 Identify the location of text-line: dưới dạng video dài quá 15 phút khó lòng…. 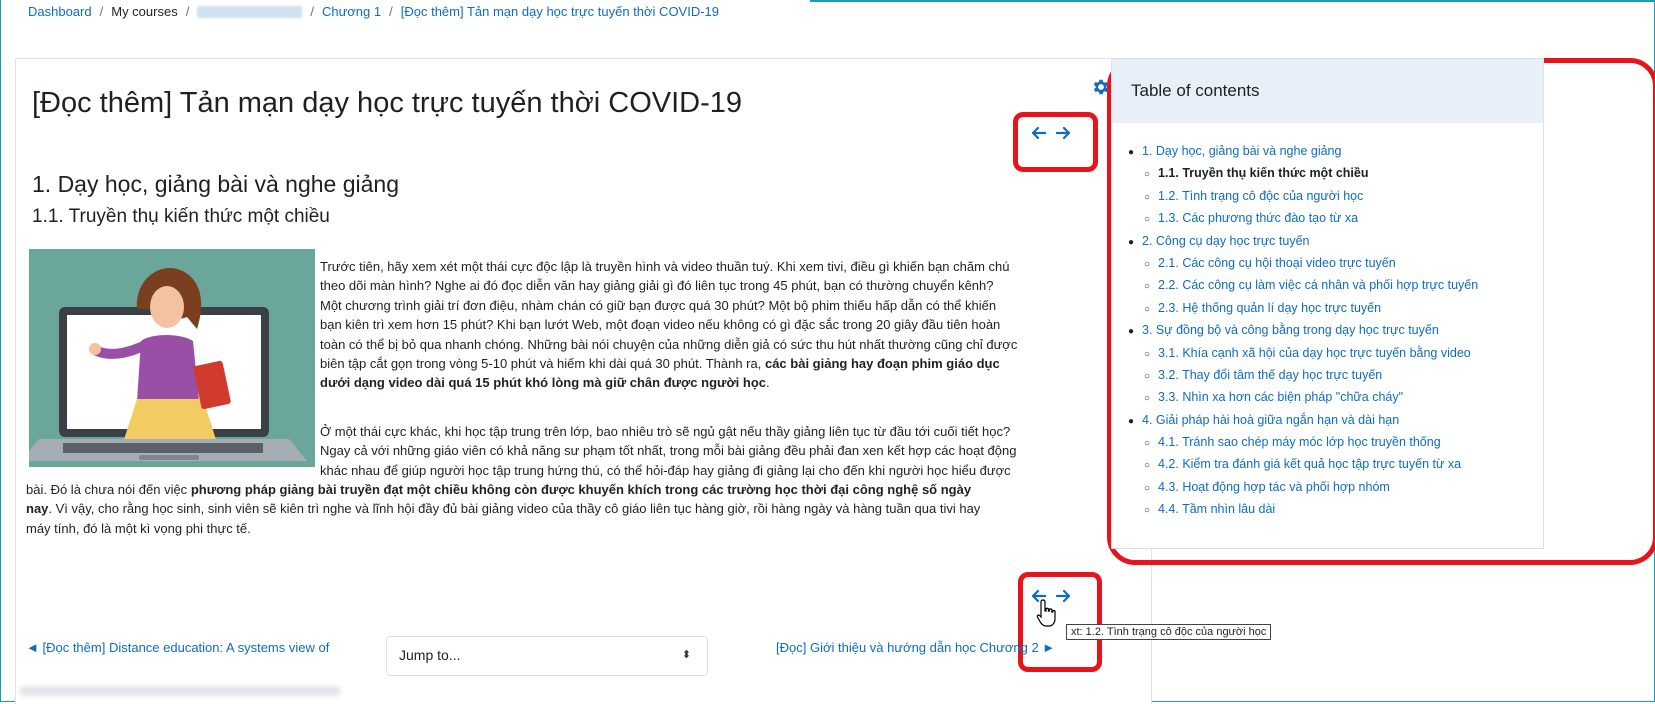
(700, 382).